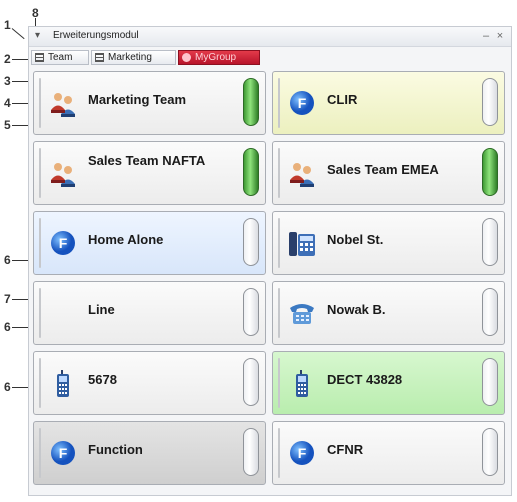 This screenshot has height=502, width=517. What do you see at coordinates (101, 309) in the screenshot?
I see `key-button-label: Line` at bounding box center [101, 309].